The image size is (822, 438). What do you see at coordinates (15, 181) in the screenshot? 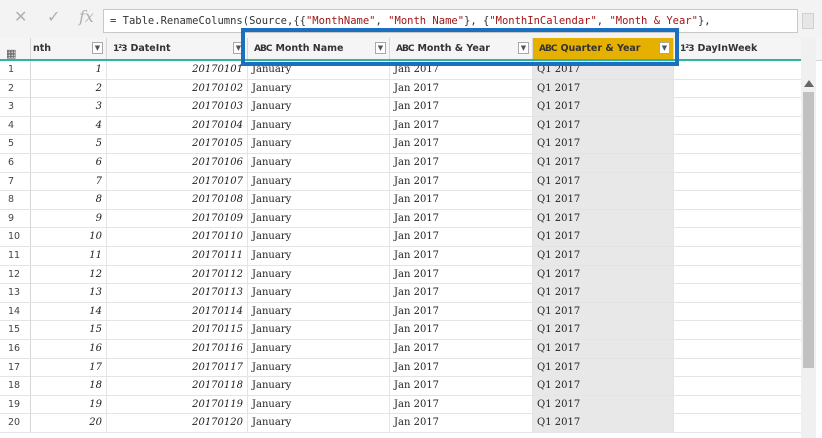
I see `row-number: 7` at bounding box center [15, 181].